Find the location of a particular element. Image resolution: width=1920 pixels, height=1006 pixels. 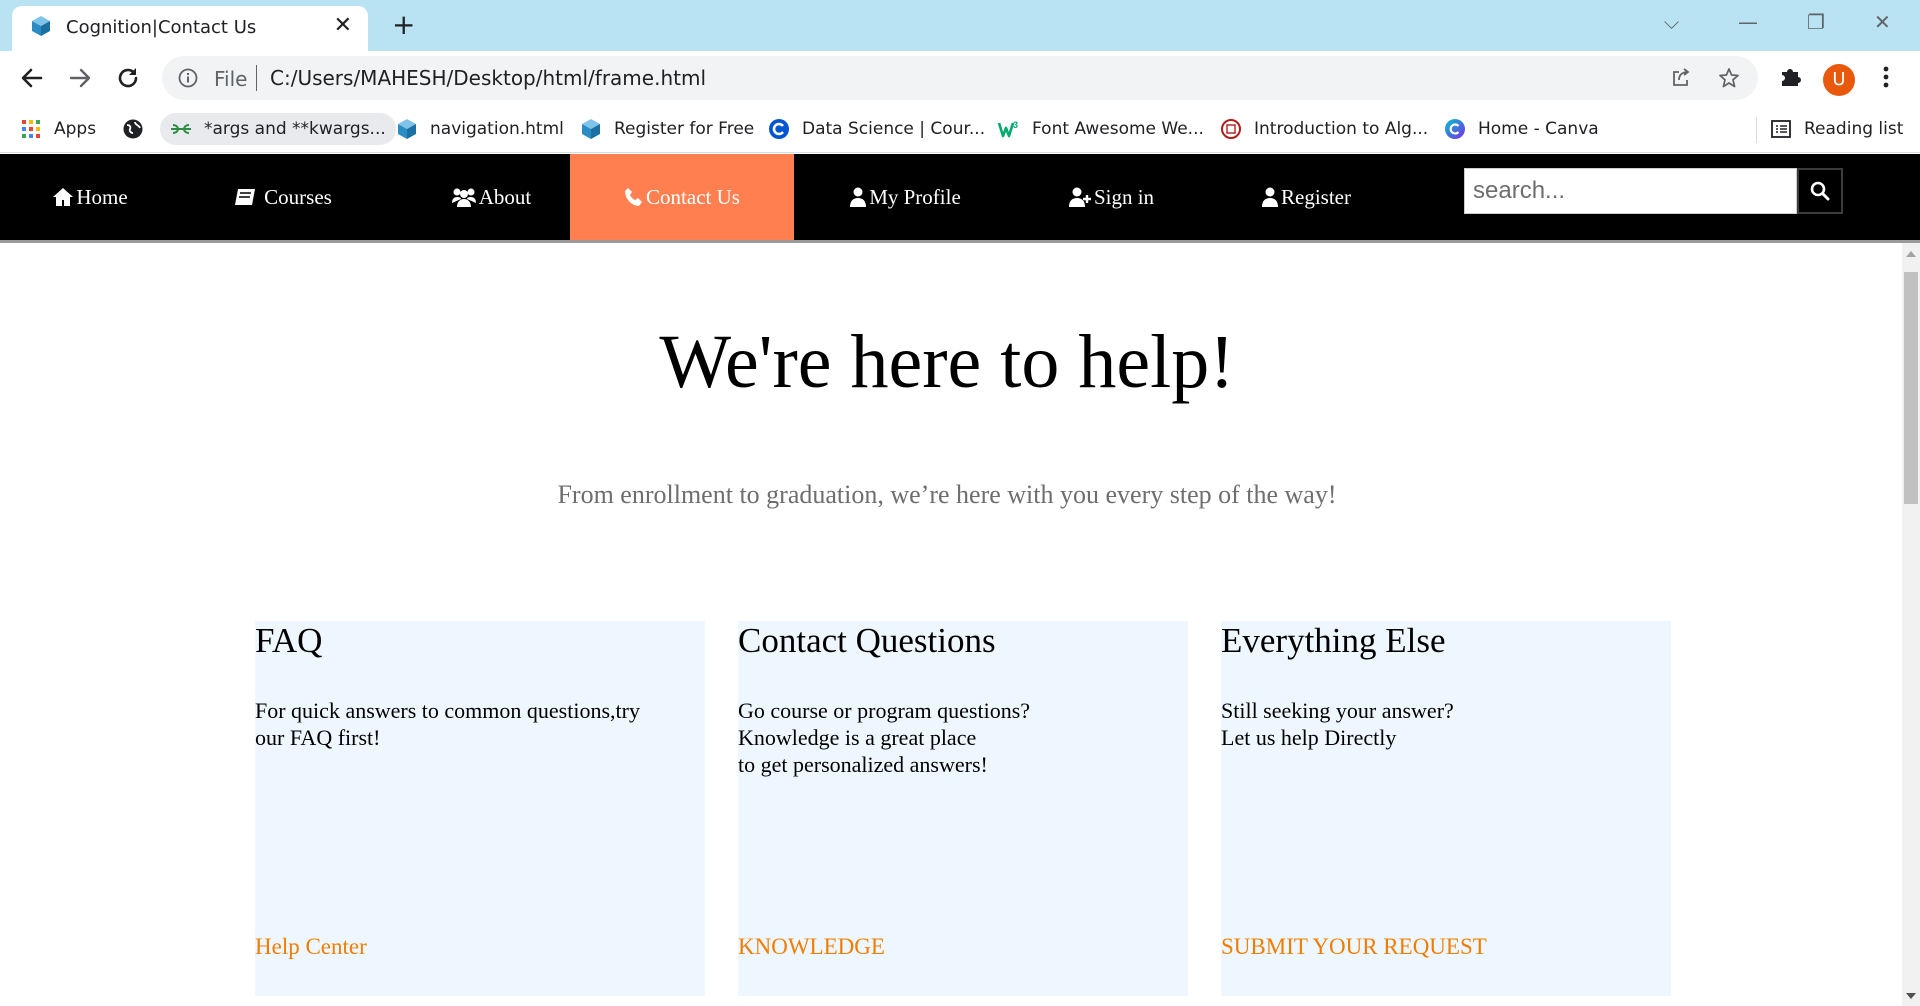

user-plus-icon is located at coordinates (1079, 197).